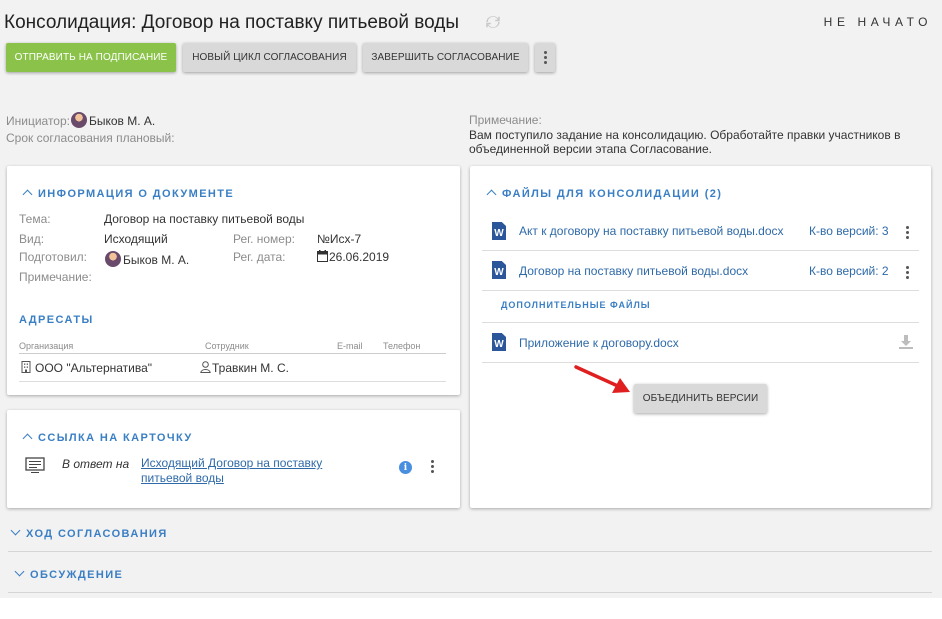  I want to click on file-name: Договор на поставку питьевой воды.docx, so click(633, 271).